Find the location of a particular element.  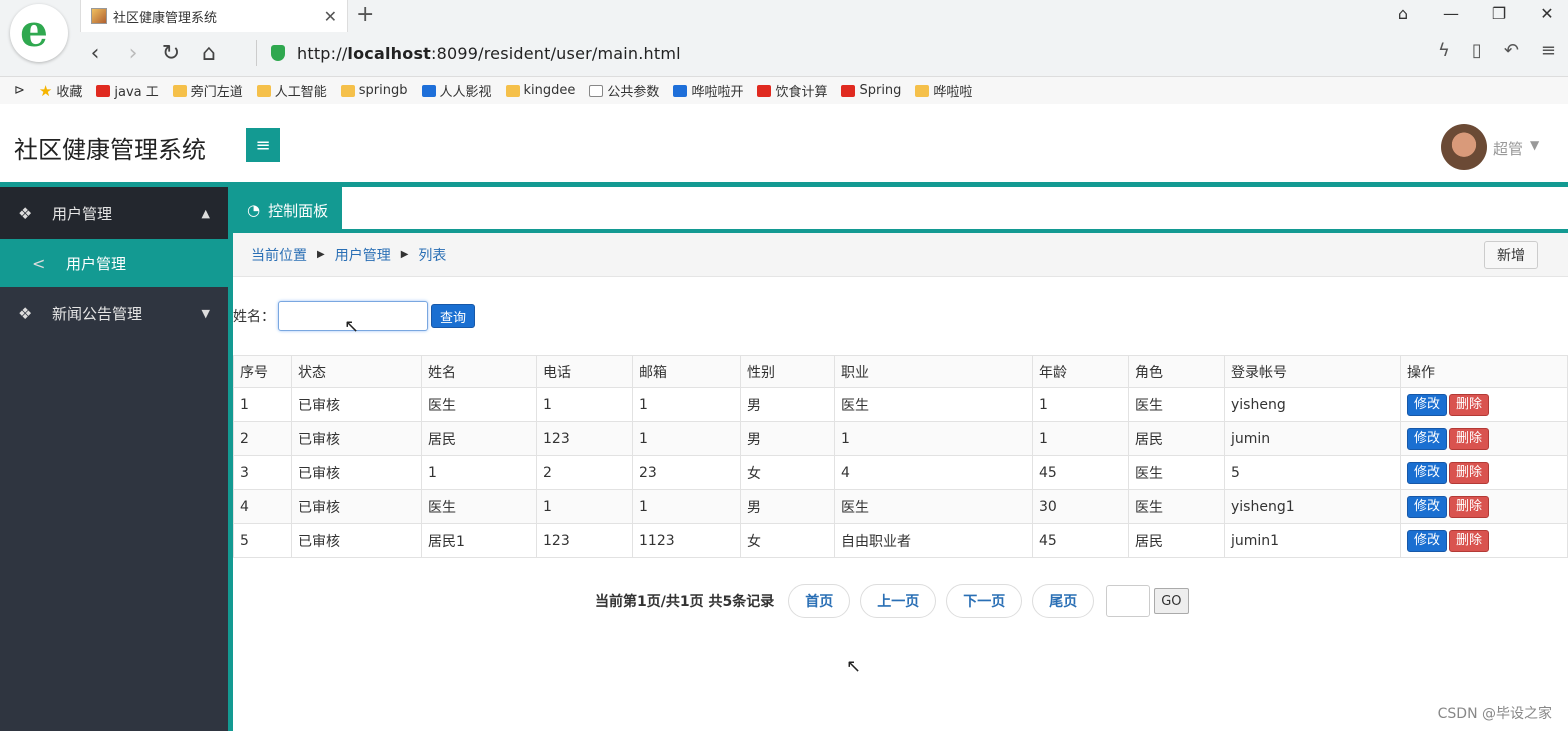

home-icon: ⌂ is located at coordinates (209, 53).